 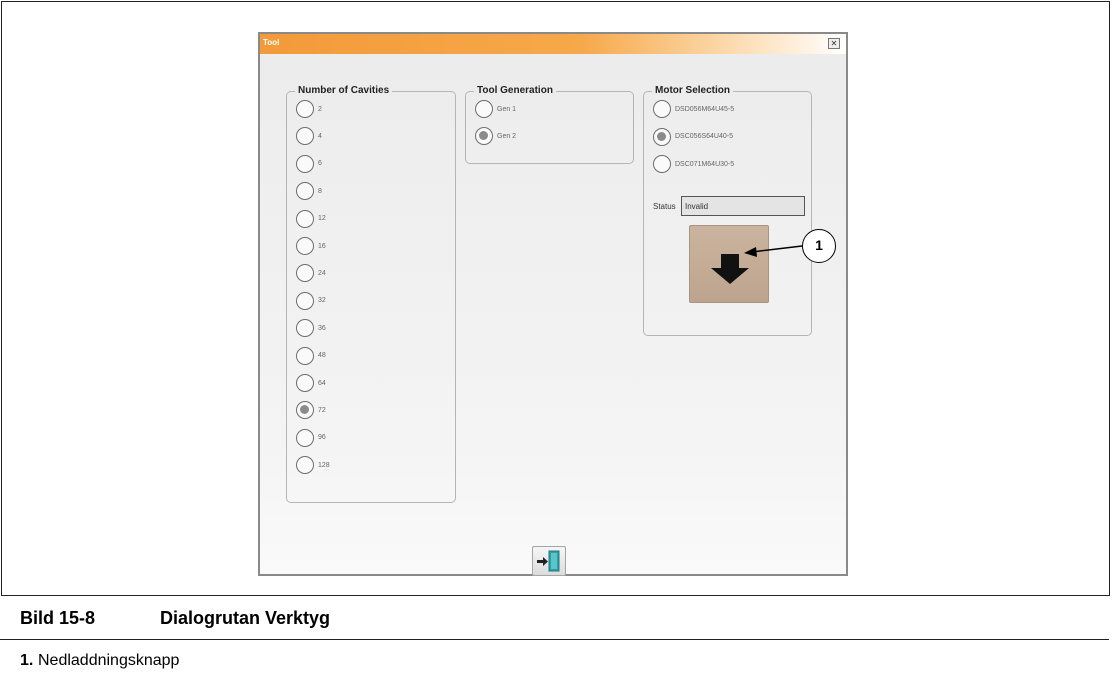 I want to click on callout-leader-line, so click(x=773, y=251).